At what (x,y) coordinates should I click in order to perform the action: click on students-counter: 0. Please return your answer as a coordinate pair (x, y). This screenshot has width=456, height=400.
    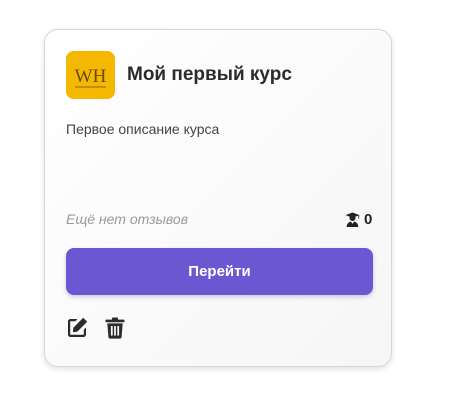
    Looking at the image, I should click on (358, 219).